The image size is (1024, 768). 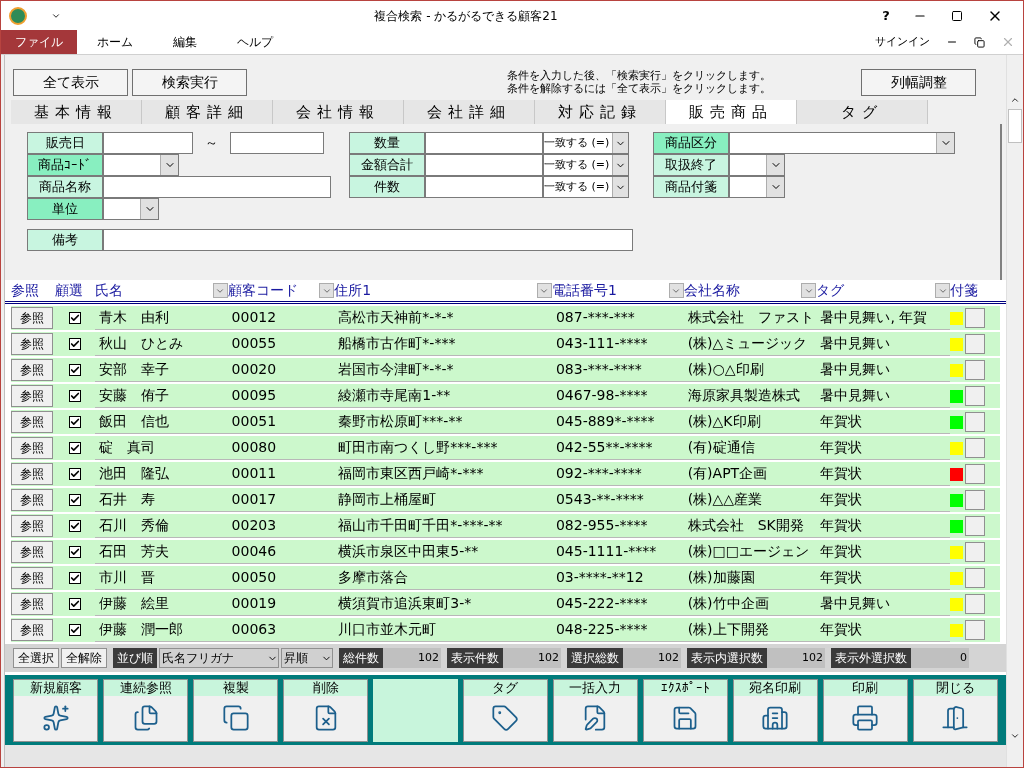 What do you see at coordinates (76, 112) in the screenshot?
I see `tab: 基本情報` at bounding box center [76, 112].